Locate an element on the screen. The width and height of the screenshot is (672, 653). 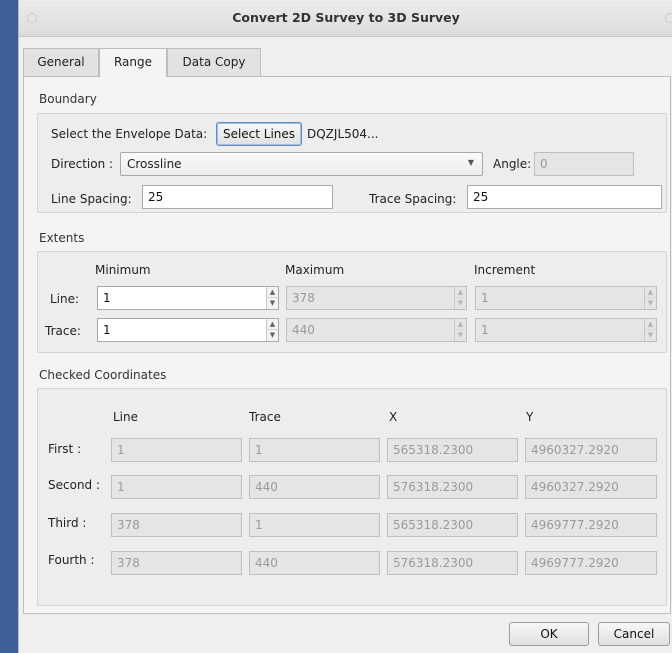
extents-line-label: Line: is located at coordinates (65, 299).